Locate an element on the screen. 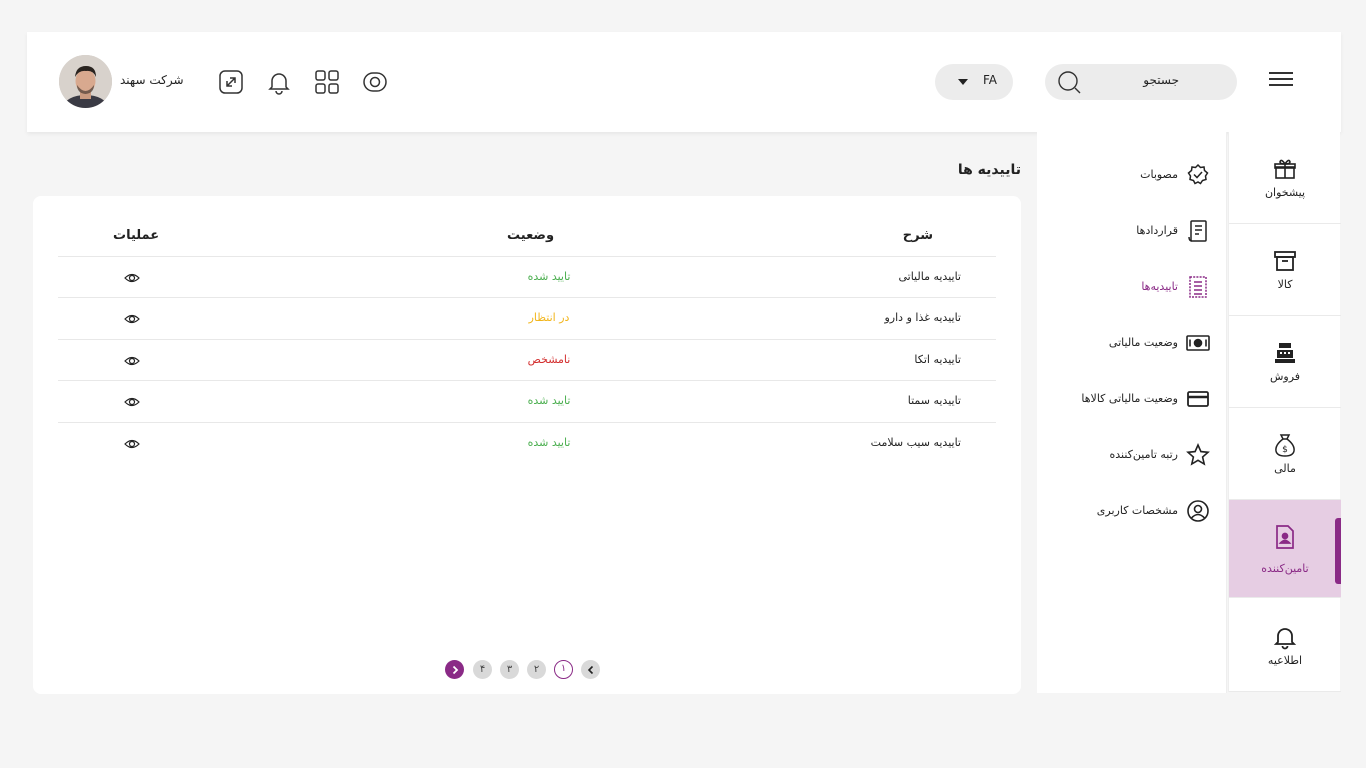 The height and width of the screenshot is (768, 1366). row-description: تاییدیه مالیاتی is located at coordinates (929, 276).